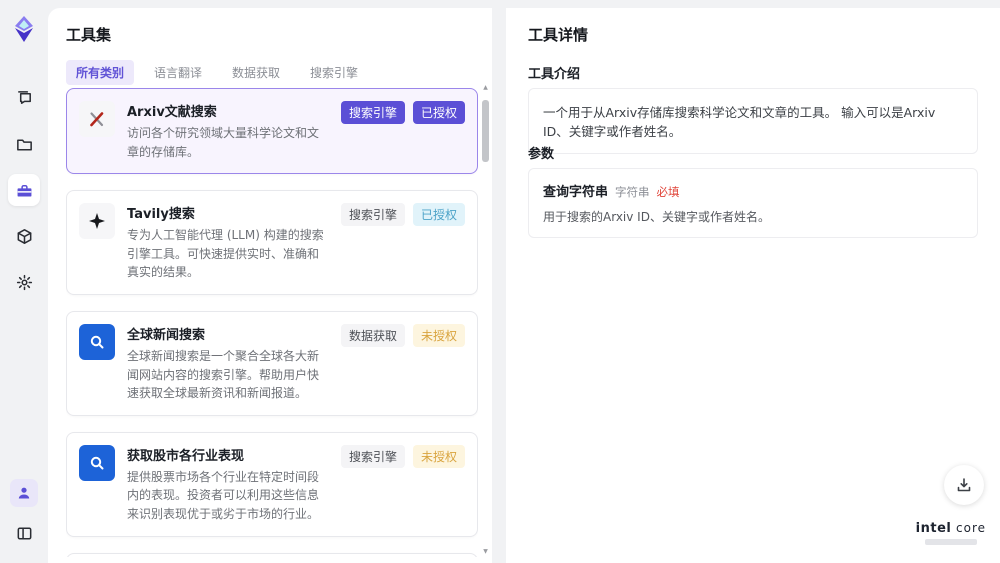 This screenshot has width=1000, height=563. What do you see at coordinates (632, 192) in the screenshot?
I see `param-type: 字符串` at bounding box center [632, 192].